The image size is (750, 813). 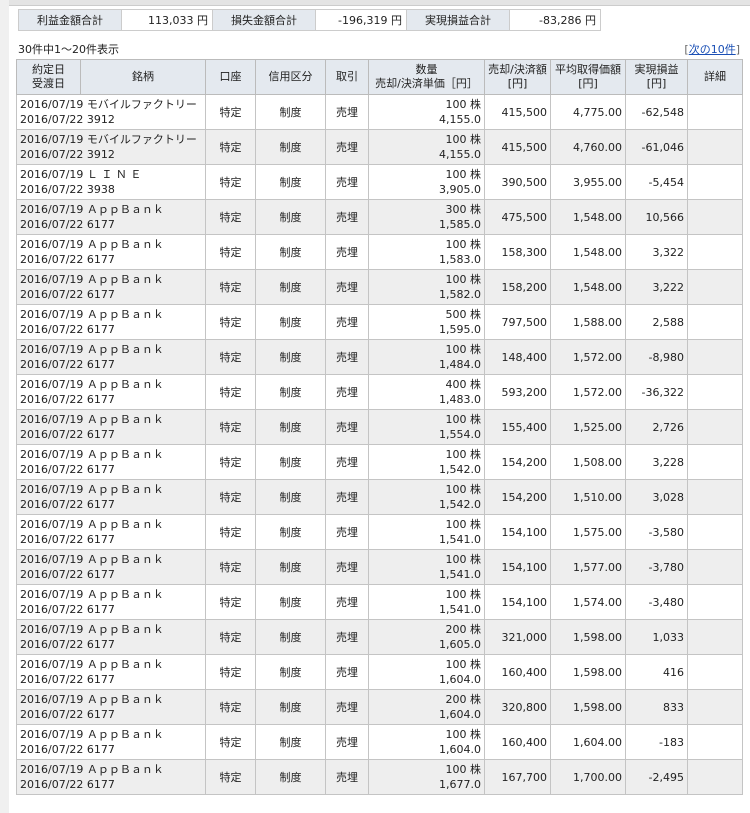 I want to click on qty-price-cell: 100 株 1,554.0, so click(x=426, y=427).